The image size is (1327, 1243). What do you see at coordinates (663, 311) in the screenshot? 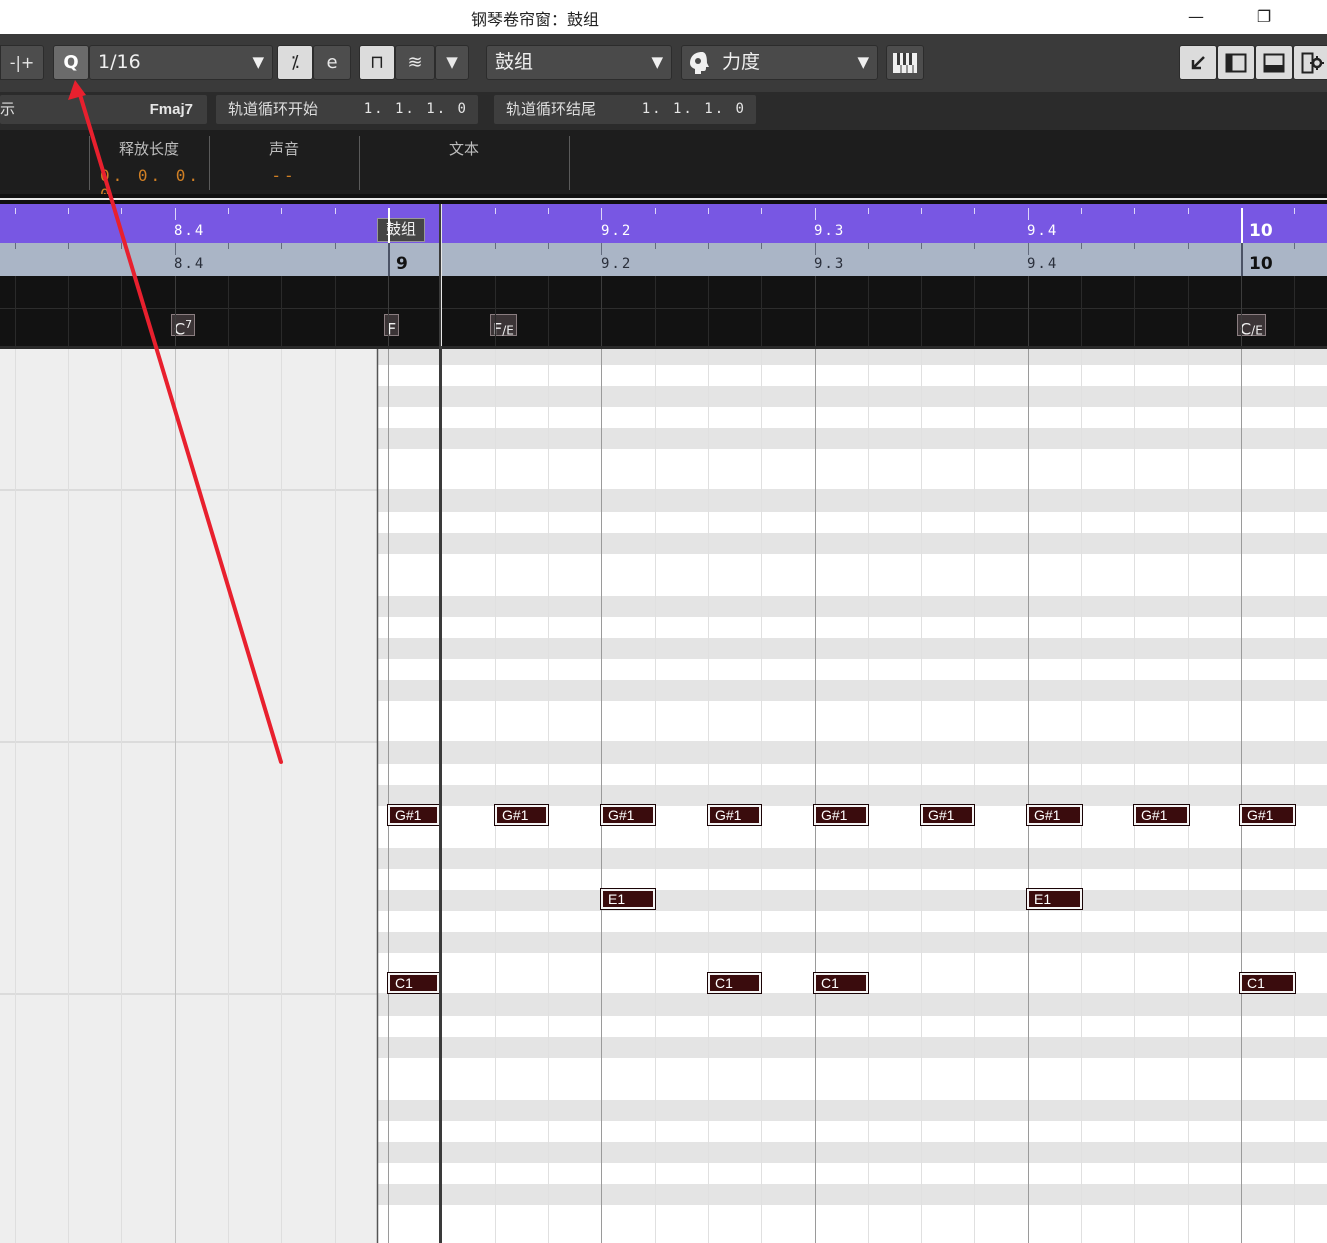
I see `chord-track: C7 F F/E C/E` at bounding box center [663, 311].